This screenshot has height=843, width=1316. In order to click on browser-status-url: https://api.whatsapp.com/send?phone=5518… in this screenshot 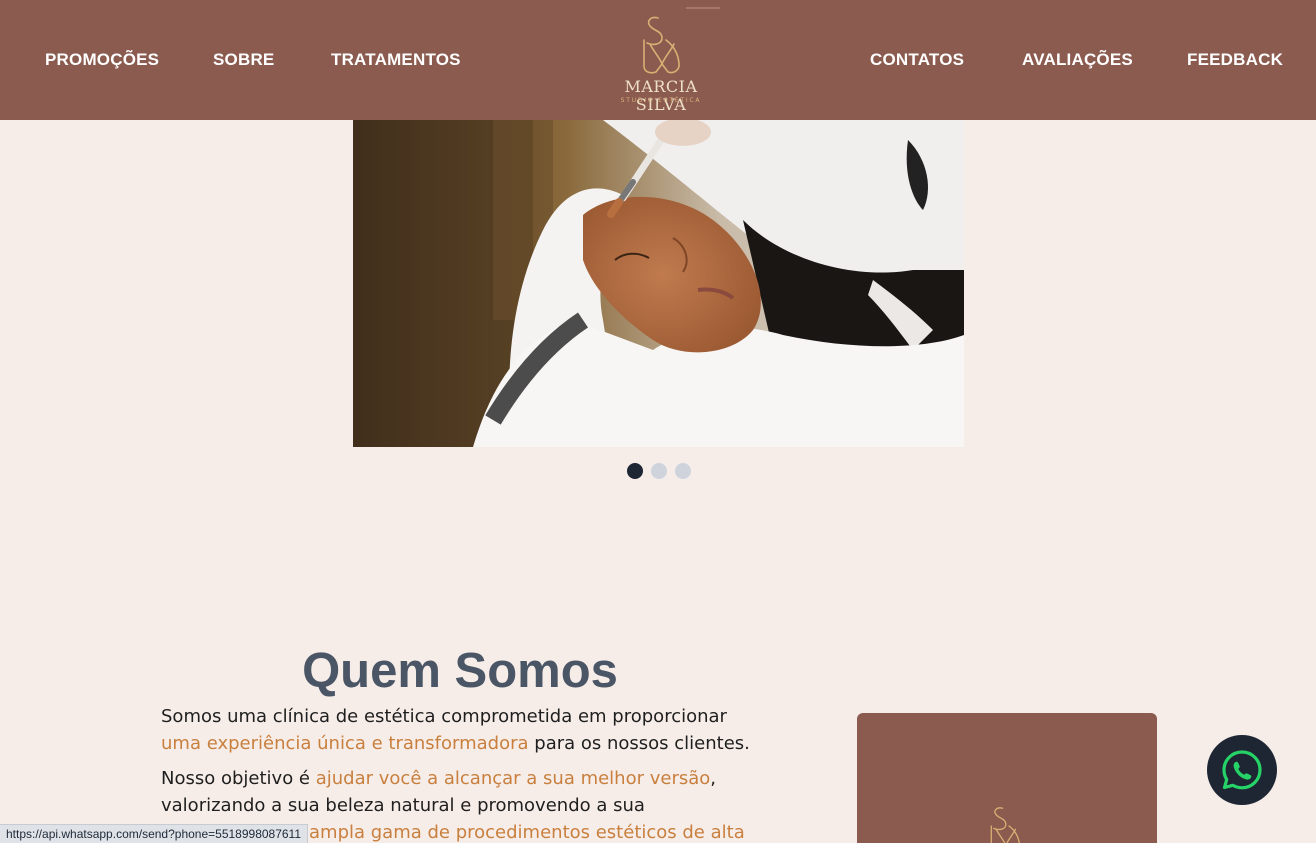, I will do `click(154, 833)`.